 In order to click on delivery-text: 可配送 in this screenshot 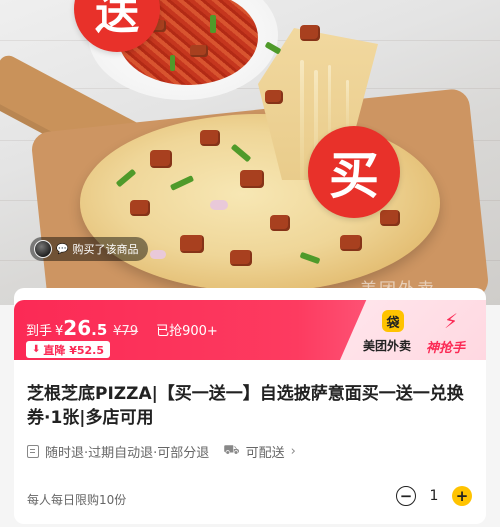, I will do `click(265, 453)`.